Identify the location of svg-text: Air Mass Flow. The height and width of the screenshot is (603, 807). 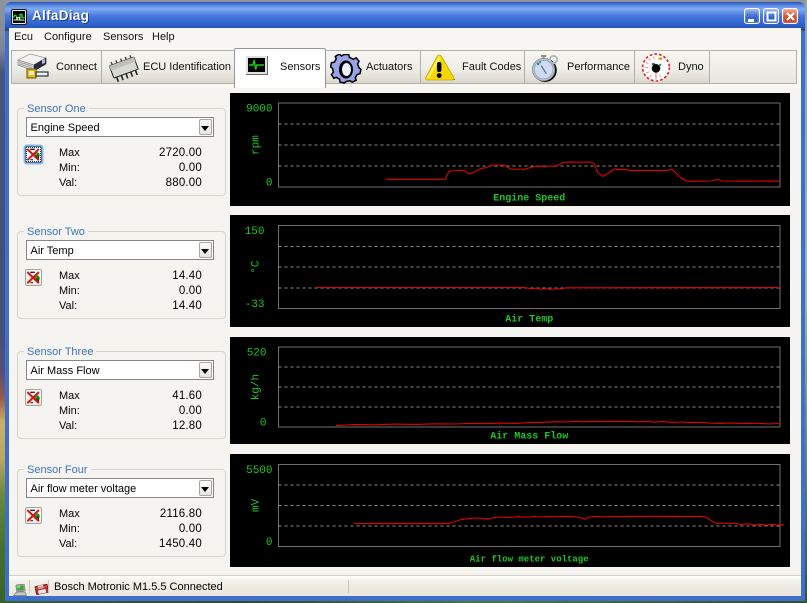
(529, 437).